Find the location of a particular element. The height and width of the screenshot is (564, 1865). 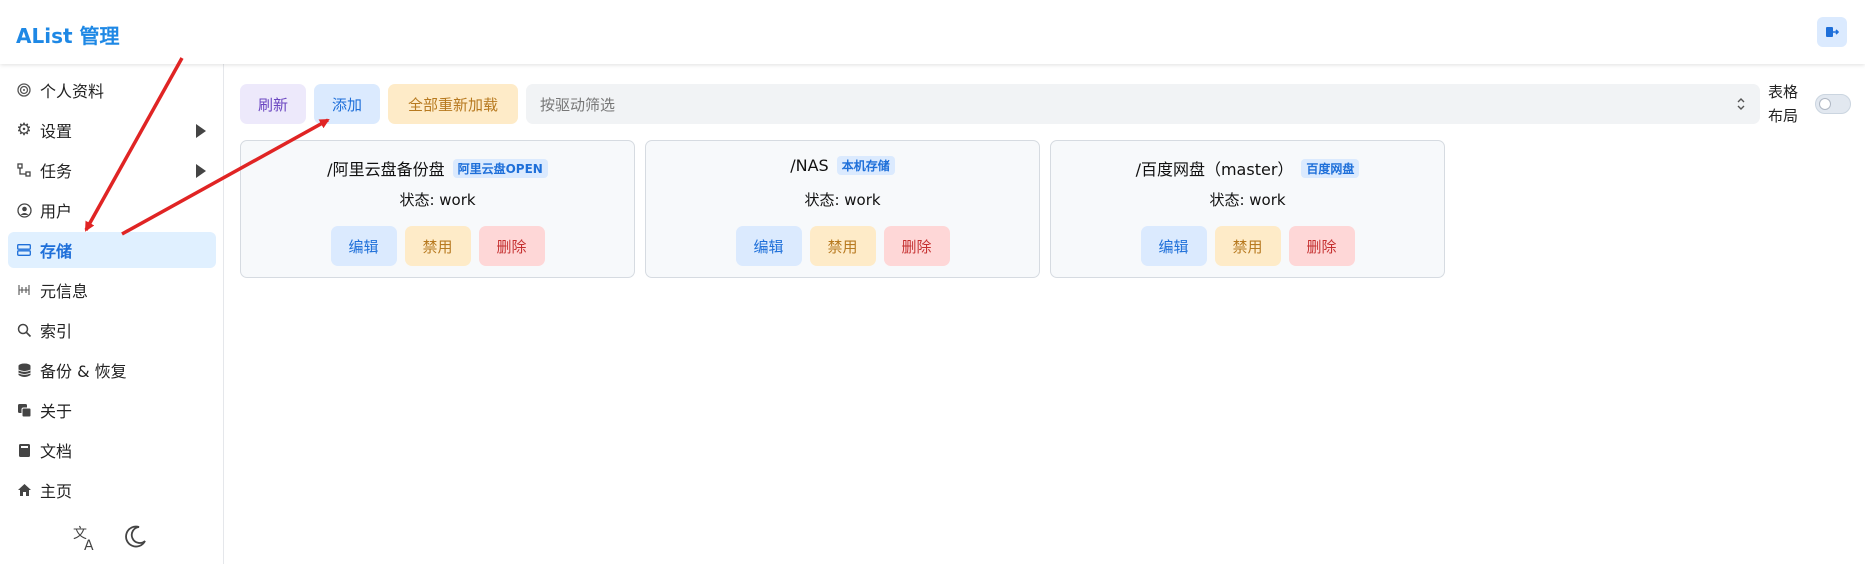

sidebar-item-tasks: 任务 is located at coordinates (112, 170).